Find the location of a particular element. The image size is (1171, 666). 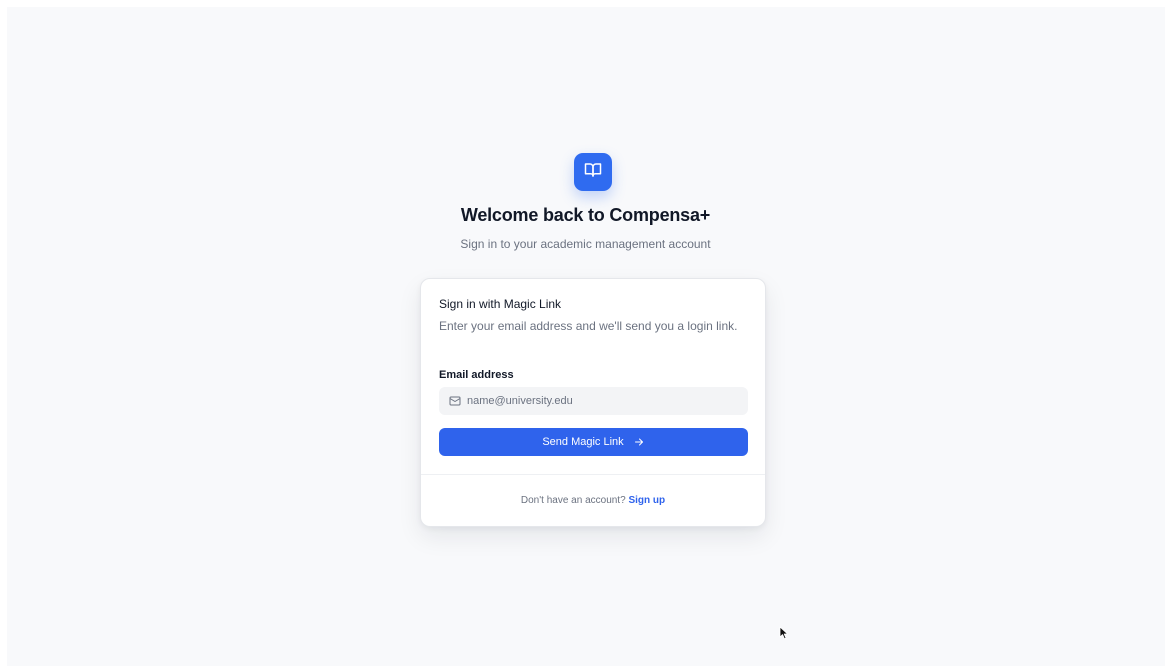

page-title: Welcome back to Compensa+ is located at coordinates (585, 215).